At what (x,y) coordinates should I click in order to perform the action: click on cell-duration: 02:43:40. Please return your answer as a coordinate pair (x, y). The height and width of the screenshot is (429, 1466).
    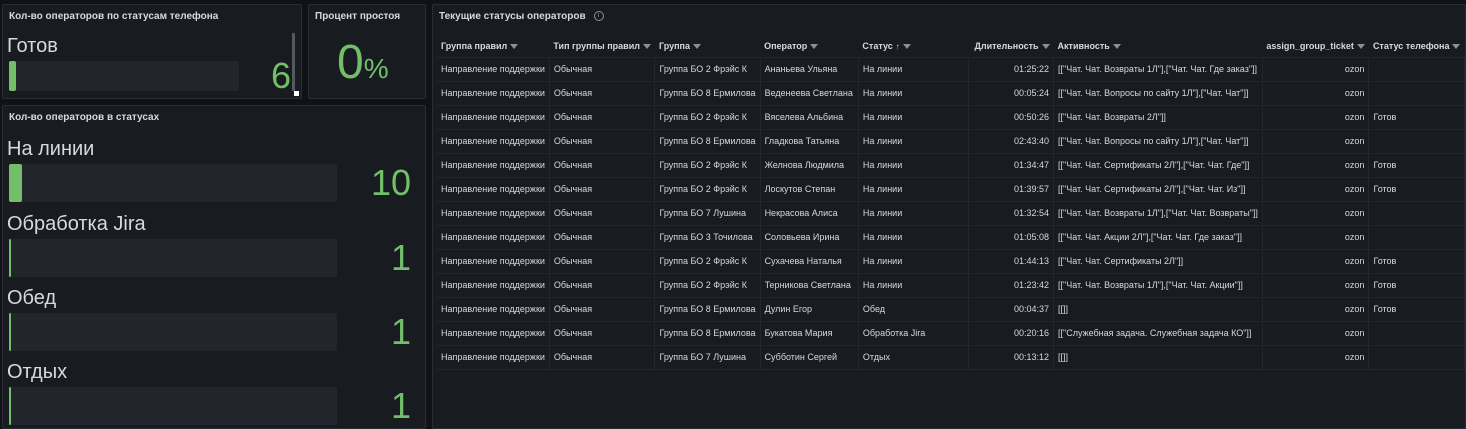
    Looking at the image, I should click on (1011, 141).